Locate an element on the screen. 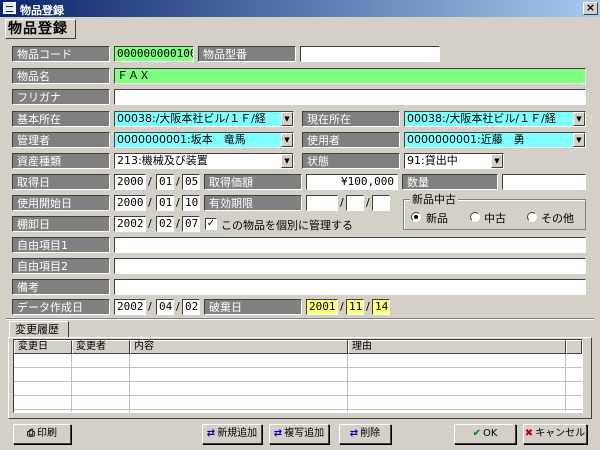 The image size is (600, 450). copy-add-button: ⇄ 複写追加 is located at coordinates (299, 434).